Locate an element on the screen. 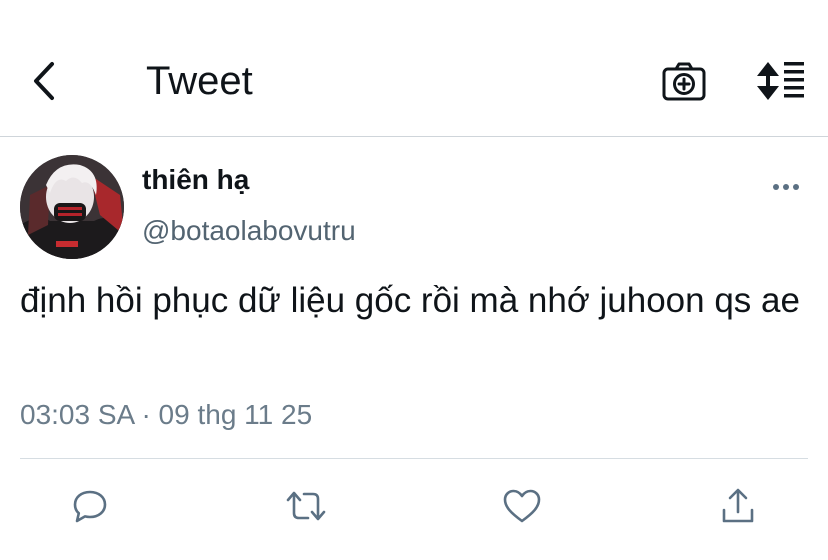 The height and width of the screenshot is (560, 828). heart-icon is located at coordinates (522, 506).